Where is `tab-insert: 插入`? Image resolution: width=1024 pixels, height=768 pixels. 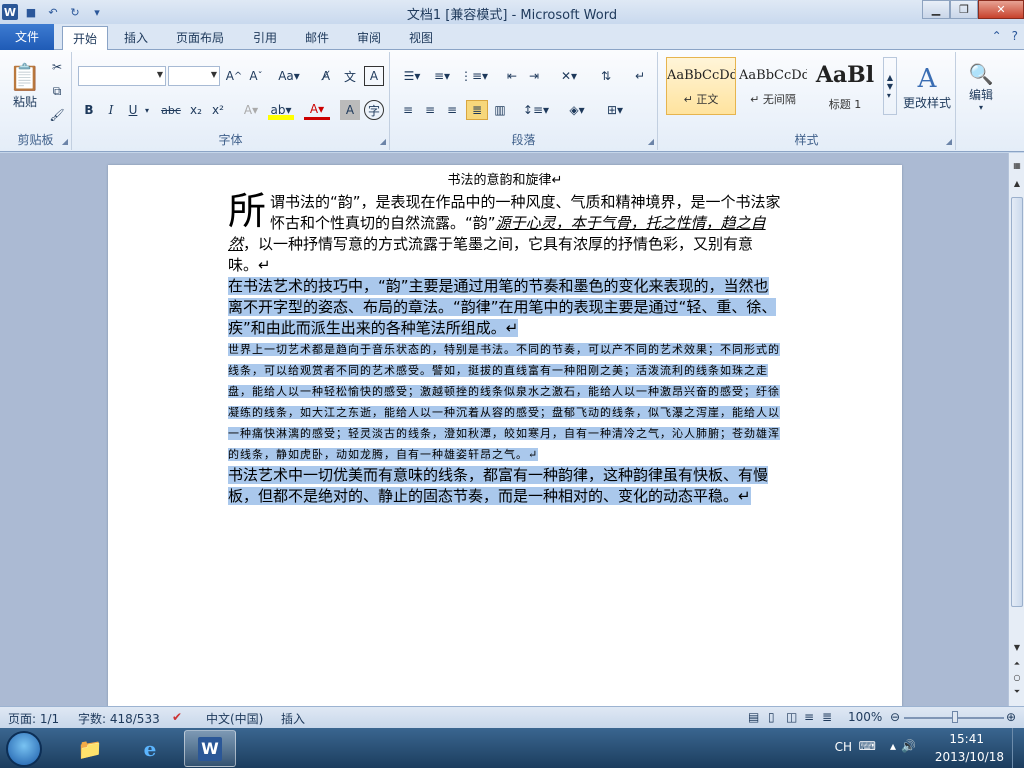 tab-insert: 插入 is located at coordinates (136, 38).